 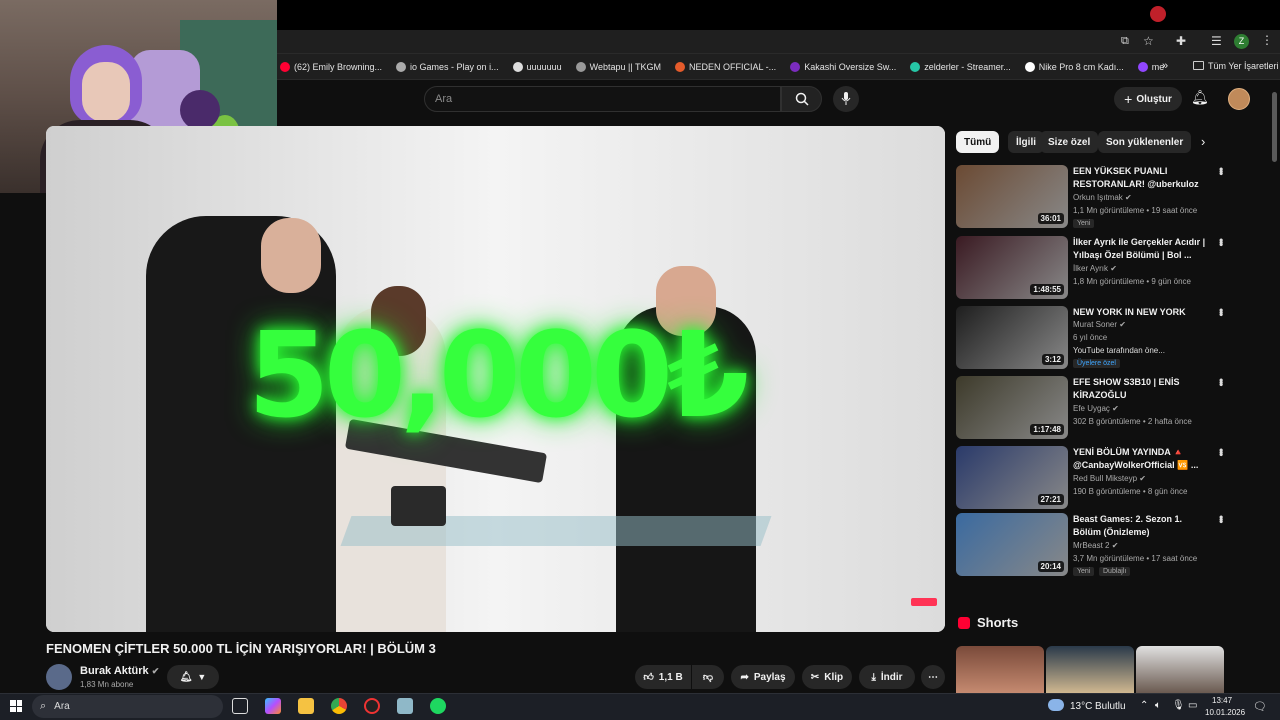 What do you see at coordinates (1239, 99) in the screenshot?
I see `user-avatar` at bounding box center [1239, 99].